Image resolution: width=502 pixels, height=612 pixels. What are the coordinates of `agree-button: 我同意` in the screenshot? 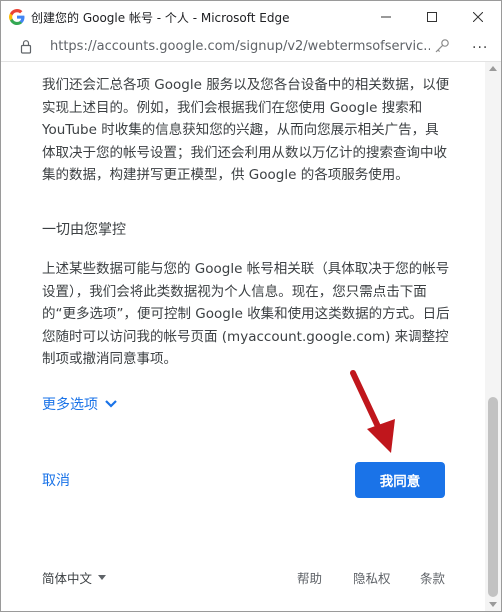 It's located at (400, 480).